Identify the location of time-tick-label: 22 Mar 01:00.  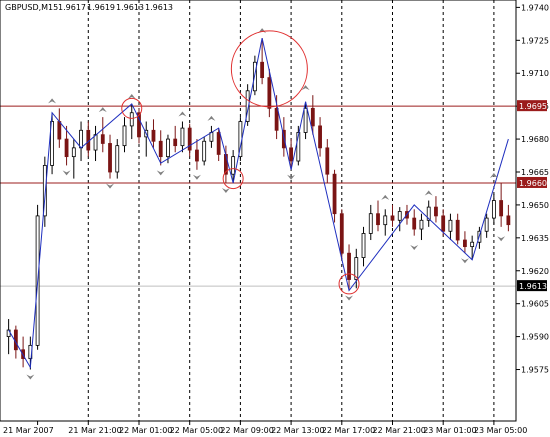
(145, 430).